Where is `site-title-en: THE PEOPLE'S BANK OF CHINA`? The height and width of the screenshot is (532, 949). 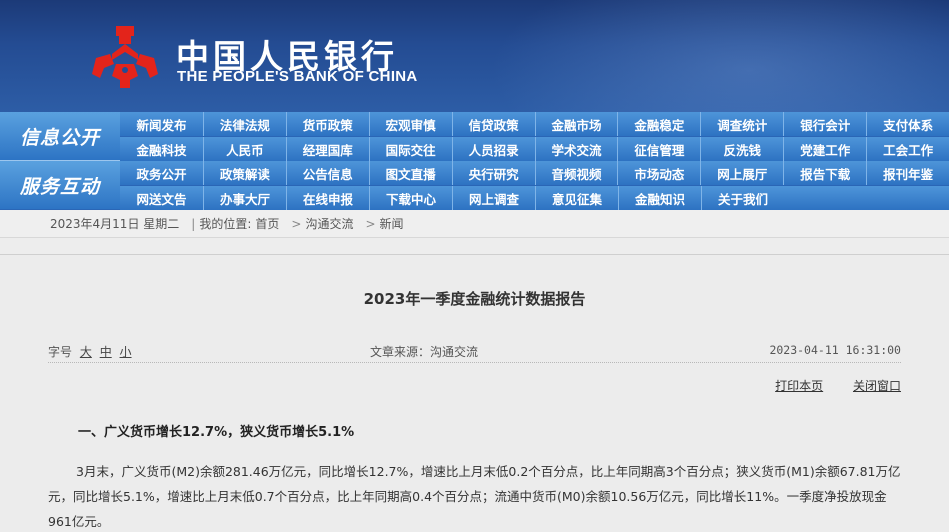
site-title-en: THE PEOPLE'S BANK OF CHINA is located at coordinates (297, 76).